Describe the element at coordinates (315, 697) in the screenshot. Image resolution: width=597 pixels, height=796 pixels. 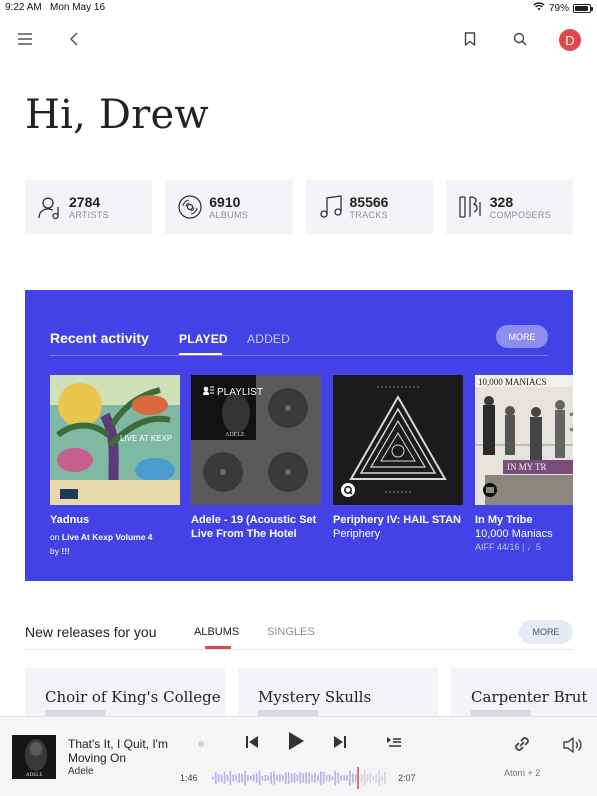
I see `release-title: Mystery Skulls` at that location.